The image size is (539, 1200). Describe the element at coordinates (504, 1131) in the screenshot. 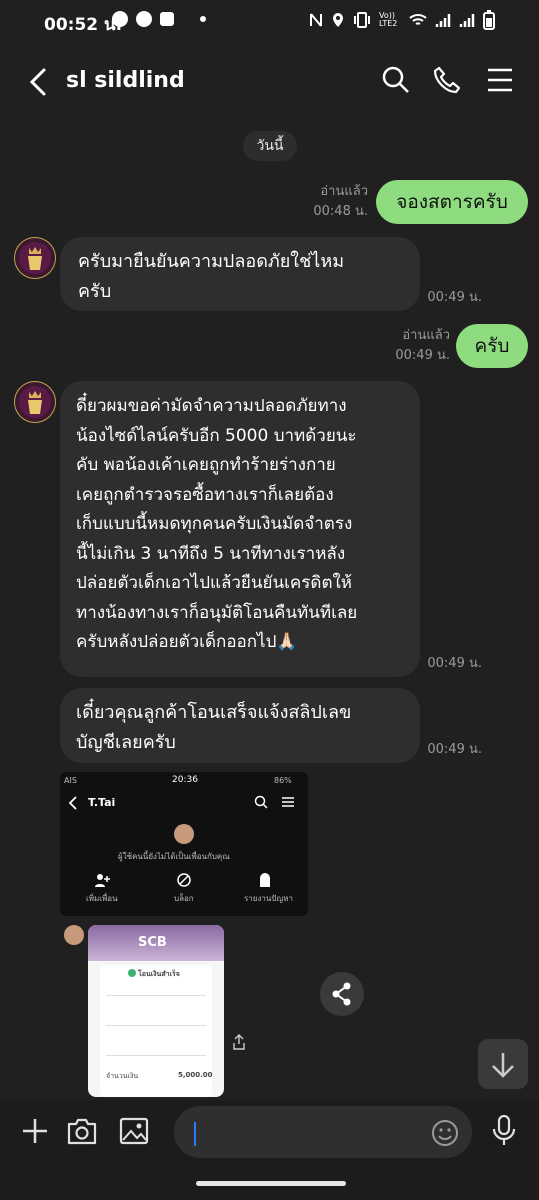

I see `microphone-icon` at that location.